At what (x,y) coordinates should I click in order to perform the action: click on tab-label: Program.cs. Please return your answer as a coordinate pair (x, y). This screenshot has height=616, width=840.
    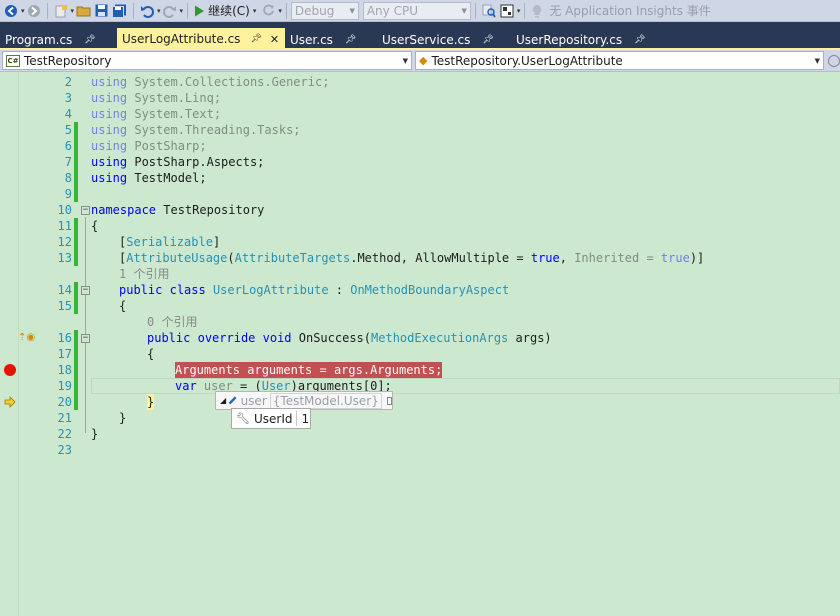
    Looking at the image, I should click on (39, 39).